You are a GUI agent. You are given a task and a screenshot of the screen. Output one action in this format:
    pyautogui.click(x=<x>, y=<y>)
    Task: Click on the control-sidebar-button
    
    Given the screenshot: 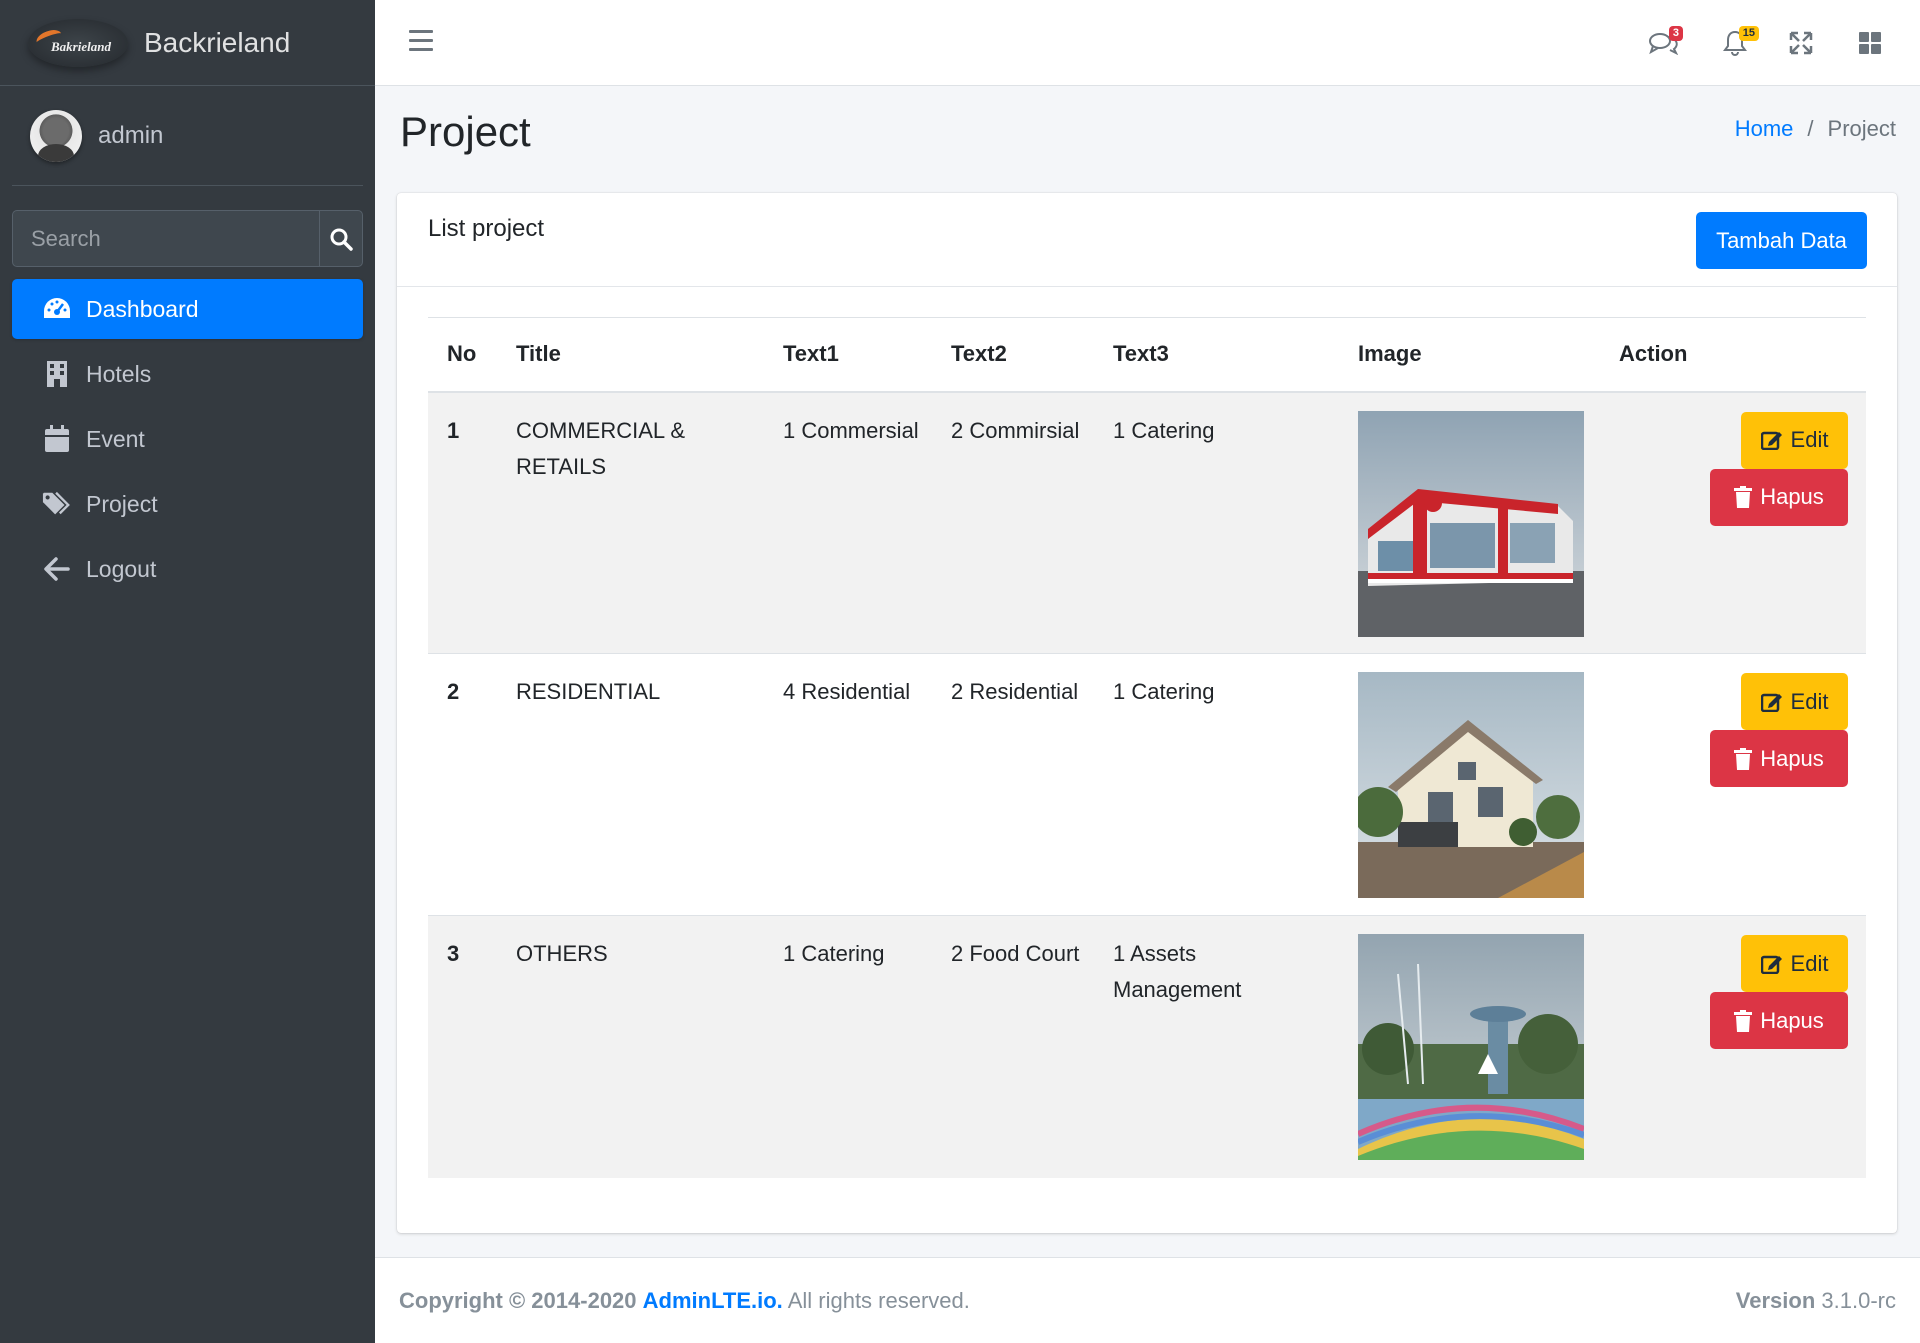 What is the action you would take?
    pyautogui.click(x=1870, y=43)
    